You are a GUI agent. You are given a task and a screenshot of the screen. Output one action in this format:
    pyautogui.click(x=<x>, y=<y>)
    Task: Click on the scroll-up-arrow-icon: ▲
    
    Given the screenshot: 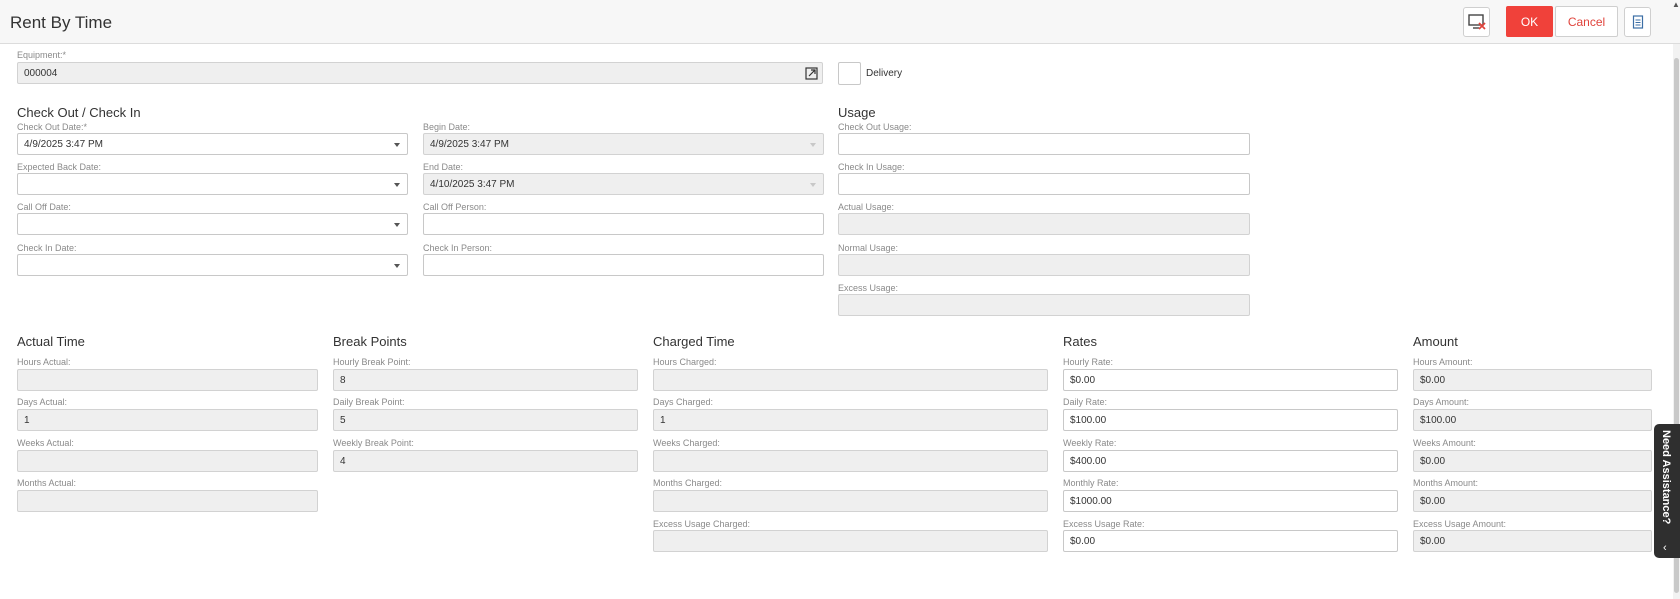 What is the action you would take?
    pyautogui.click(x=1676, y=4)
    